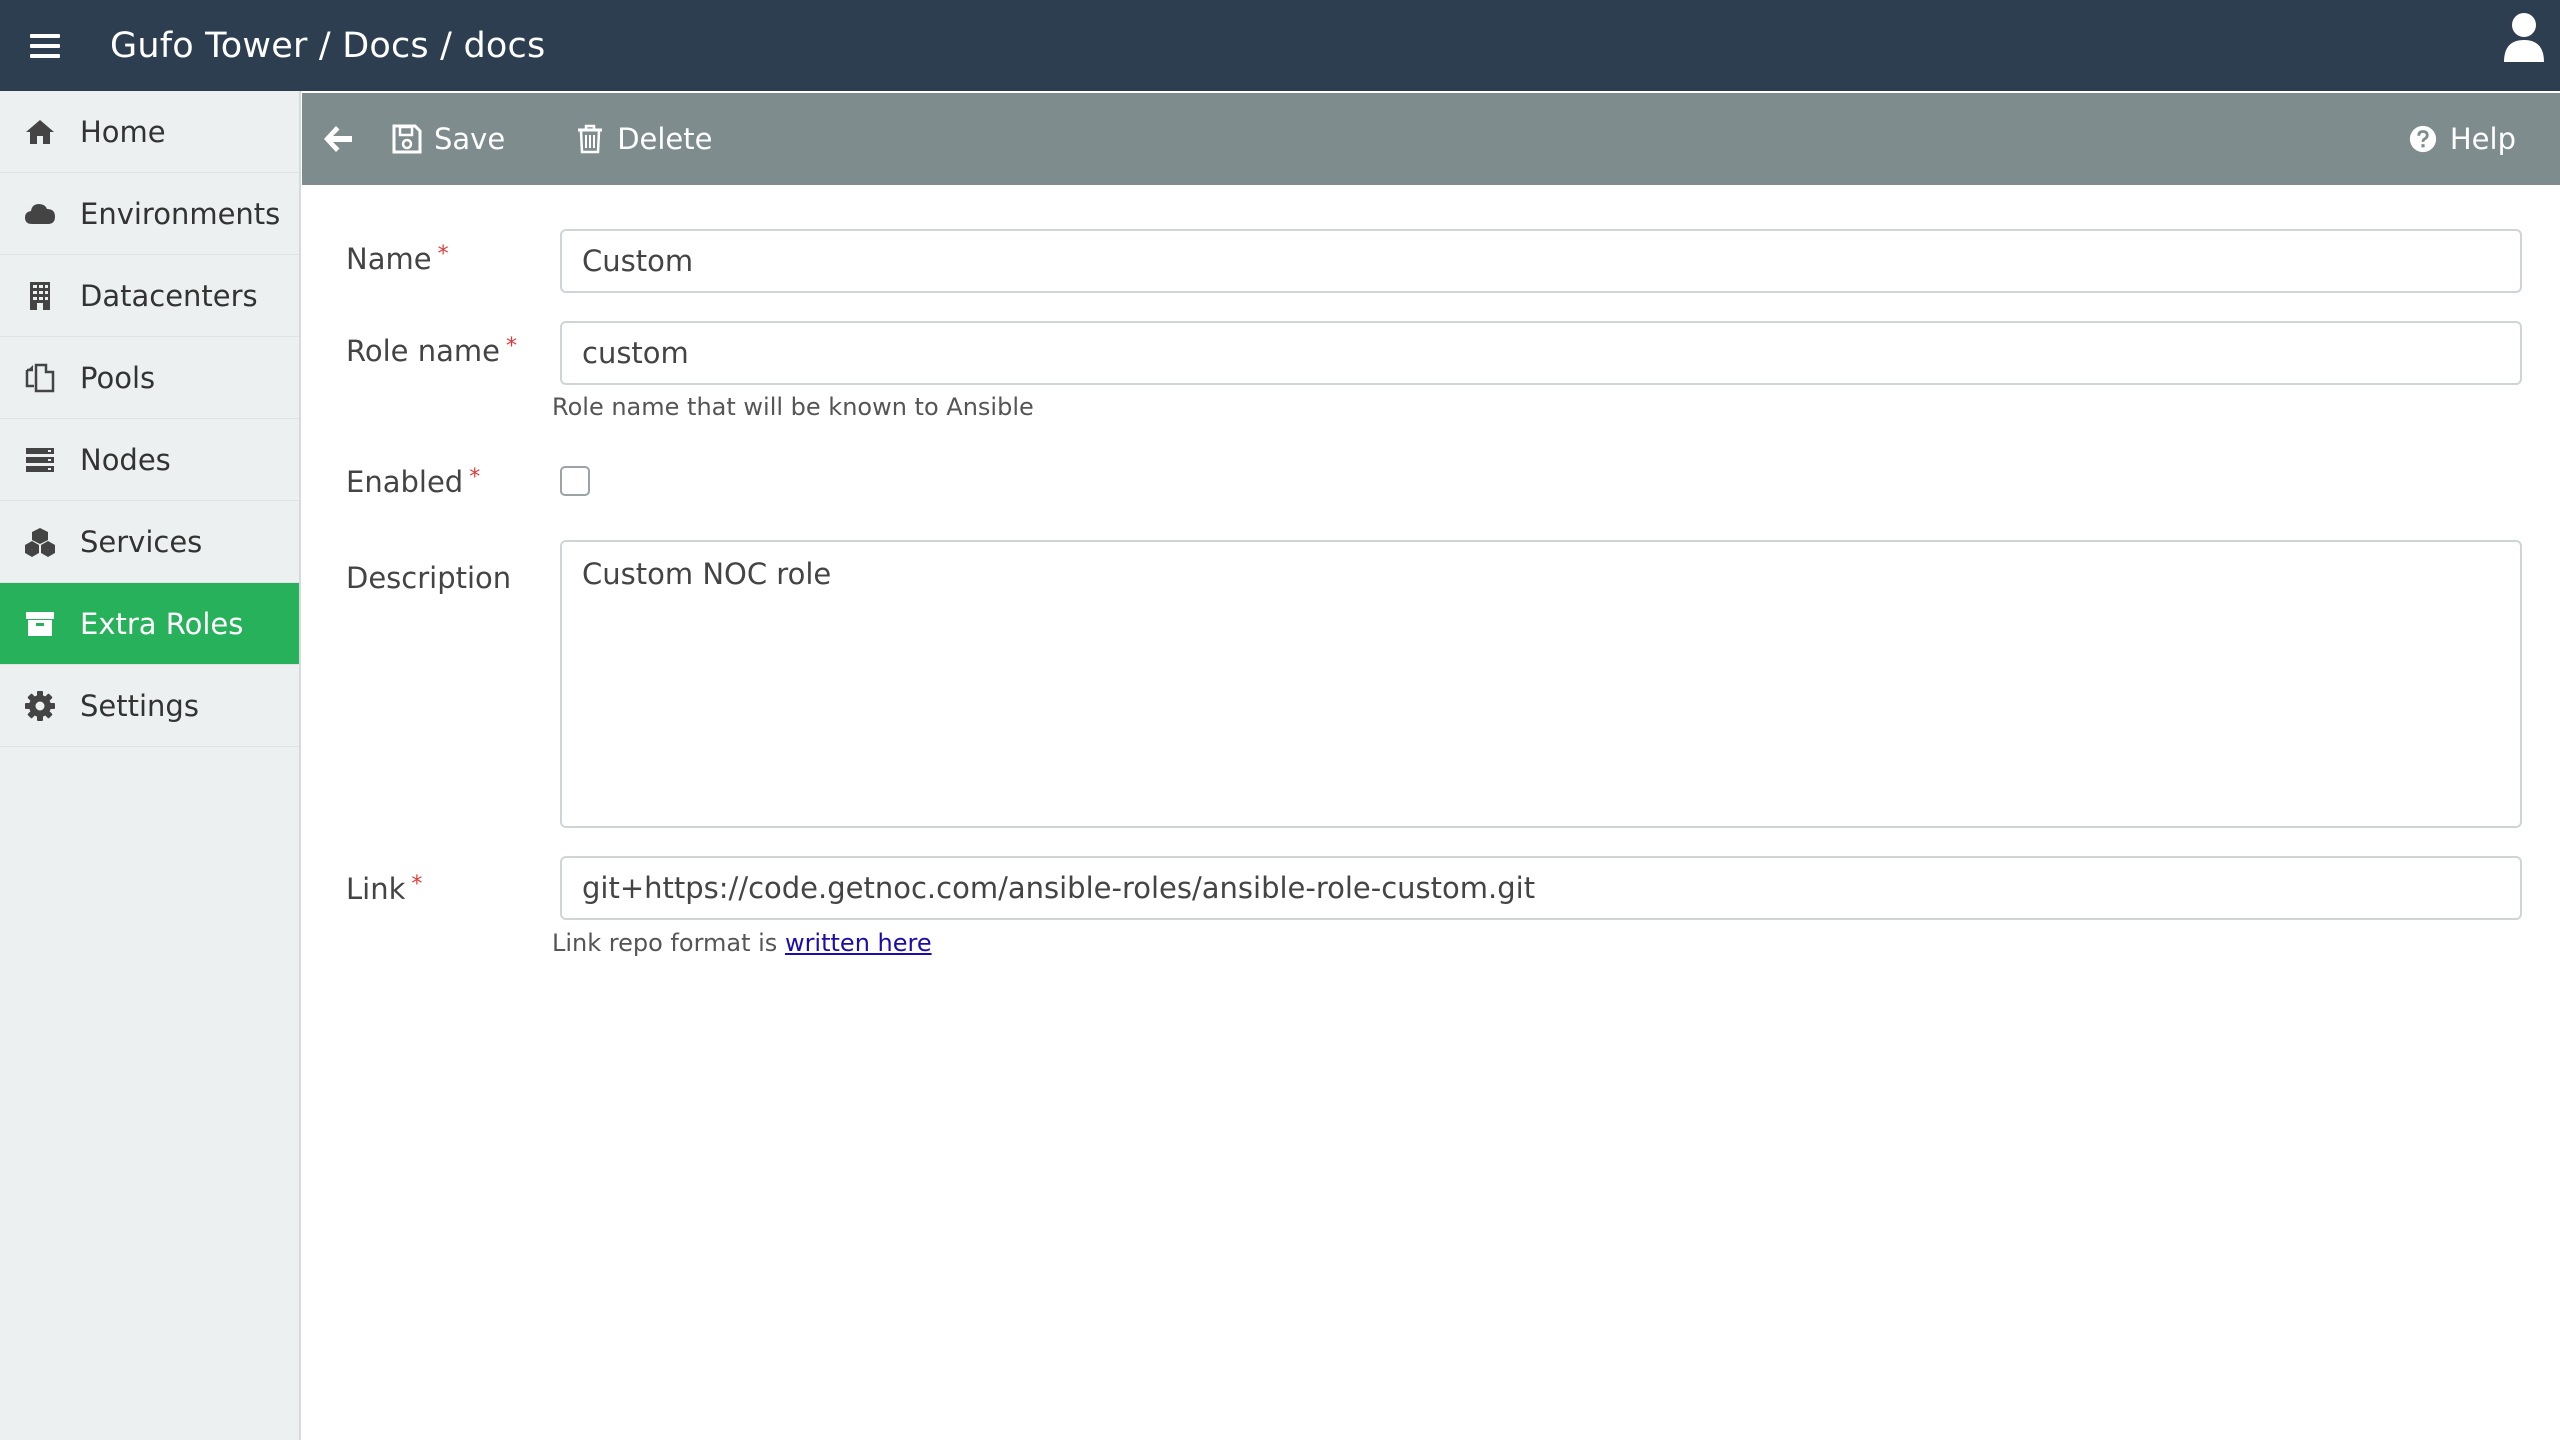 This screenshot has width=2560, height=1440. What do you see at coordinates (668, 943) in the screenshot?
I see `link-help-text: Link repo format is` at bounding box center [668, 943].